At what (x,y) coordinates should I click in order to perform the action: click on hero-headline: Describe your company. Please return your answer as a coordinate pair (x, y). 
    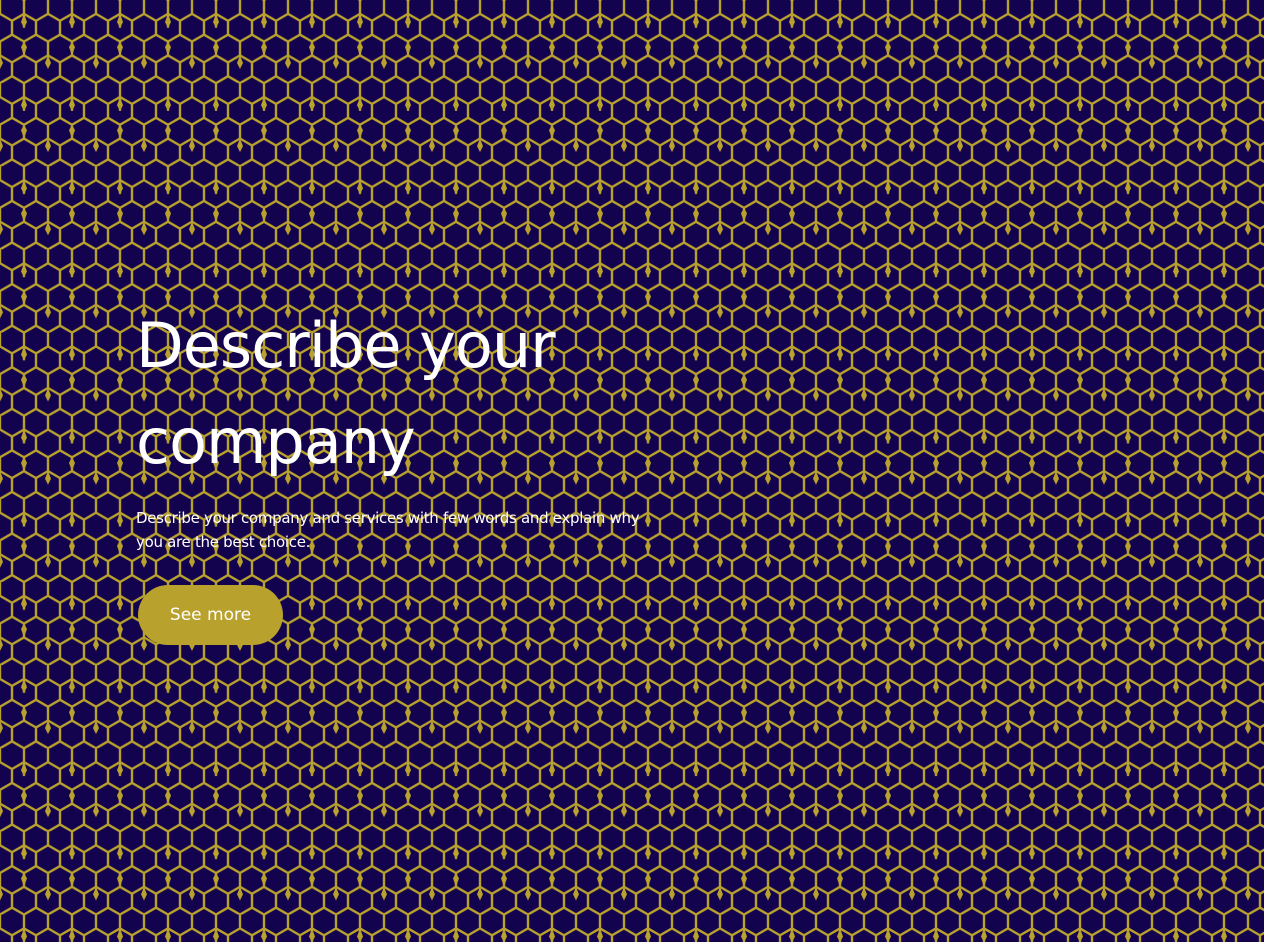
    Looking at the image, I should click on (406, 394).